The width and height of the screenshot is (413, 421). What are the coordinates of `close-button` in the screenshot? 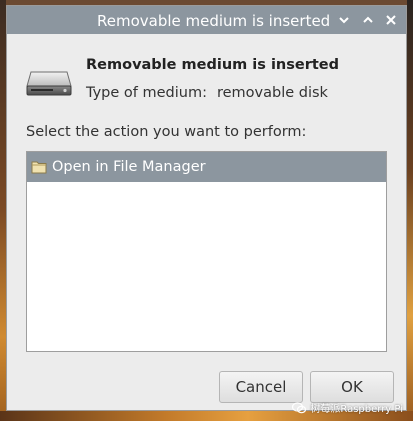 It's located at (391, 20).